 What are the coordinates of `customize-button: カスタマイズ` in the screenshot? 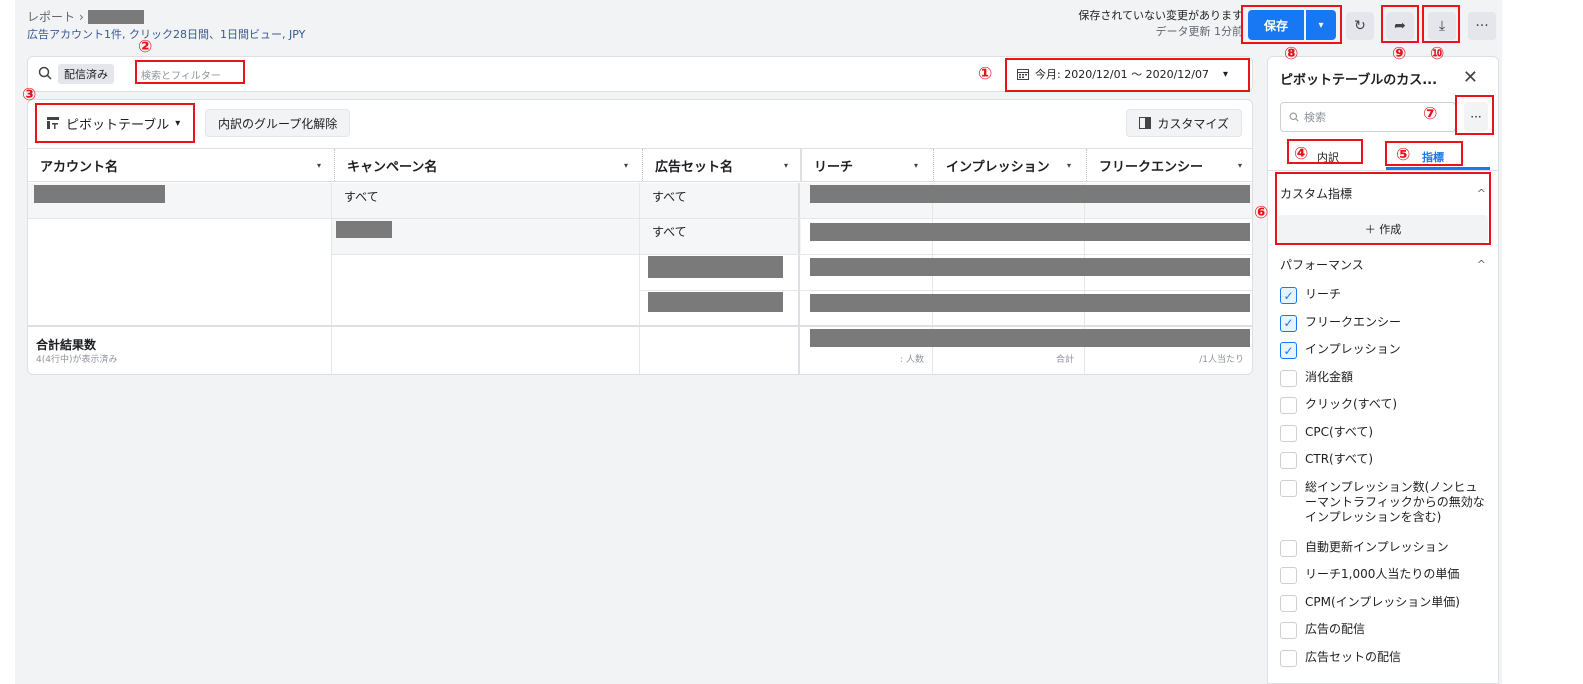 It's located at (1184, 123).